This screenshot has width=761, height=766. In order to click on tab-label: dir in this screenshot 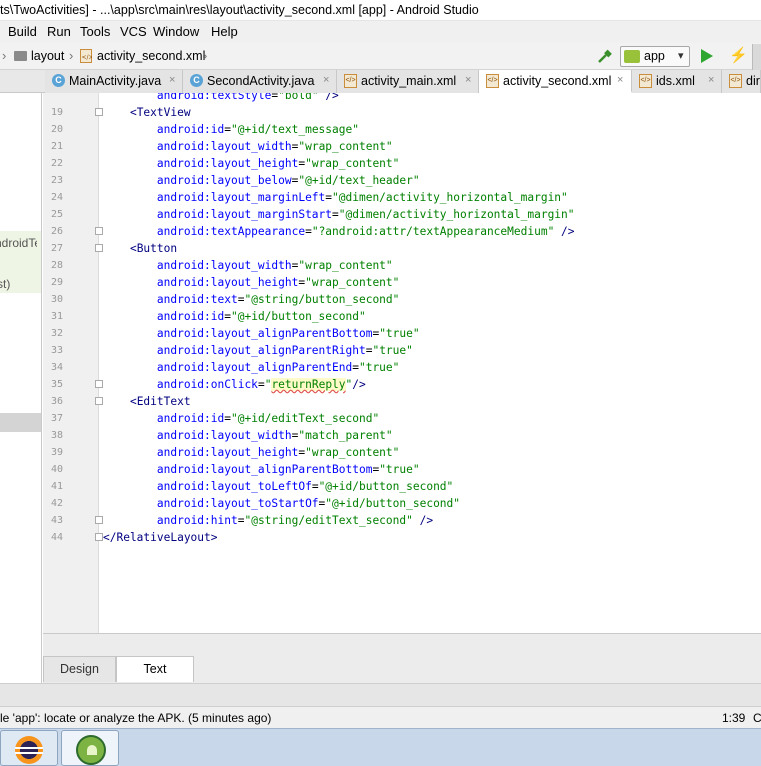, I will do `click(753, 81)`.